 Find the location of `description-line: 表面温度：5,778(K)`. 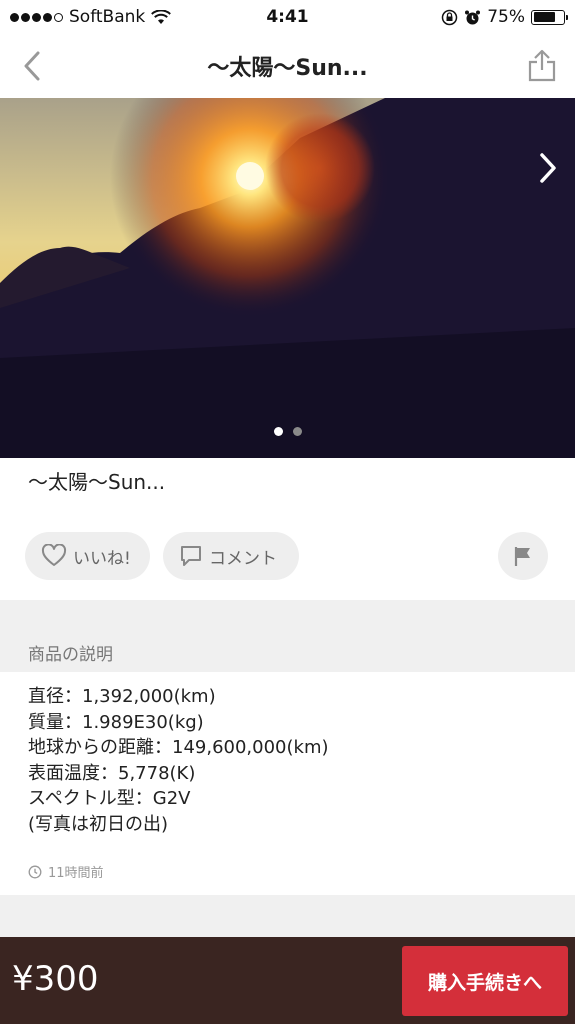

description-line: 表面温度：5,778(K) is located at coordinates (112, 773).